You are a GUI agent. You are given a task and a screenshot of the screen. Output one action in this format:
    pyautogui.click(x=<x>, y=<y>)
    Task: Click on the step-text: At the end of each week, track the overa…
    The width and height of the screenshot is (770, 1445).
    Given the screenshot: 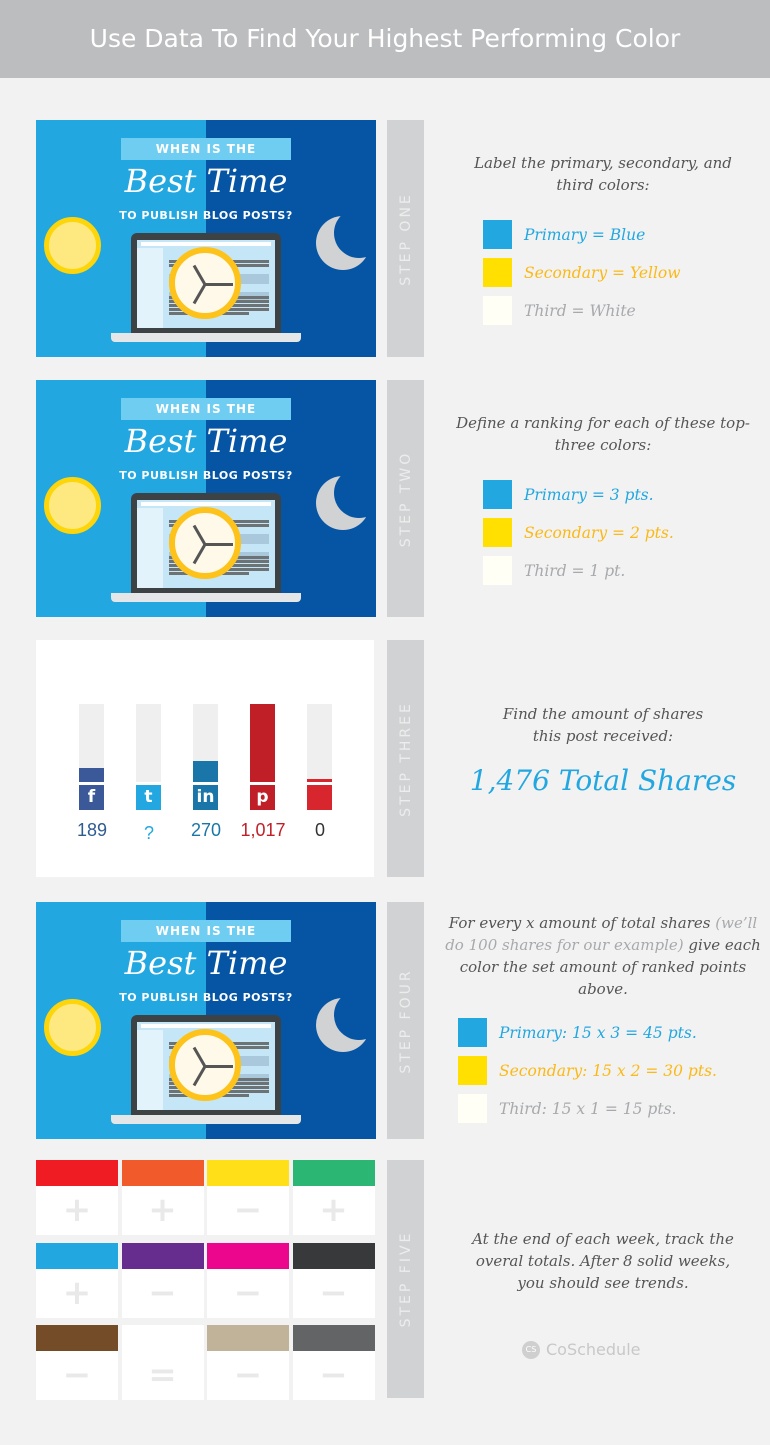 What is the action you would take?
    pyautogui.click(x=603, y=1261)
    